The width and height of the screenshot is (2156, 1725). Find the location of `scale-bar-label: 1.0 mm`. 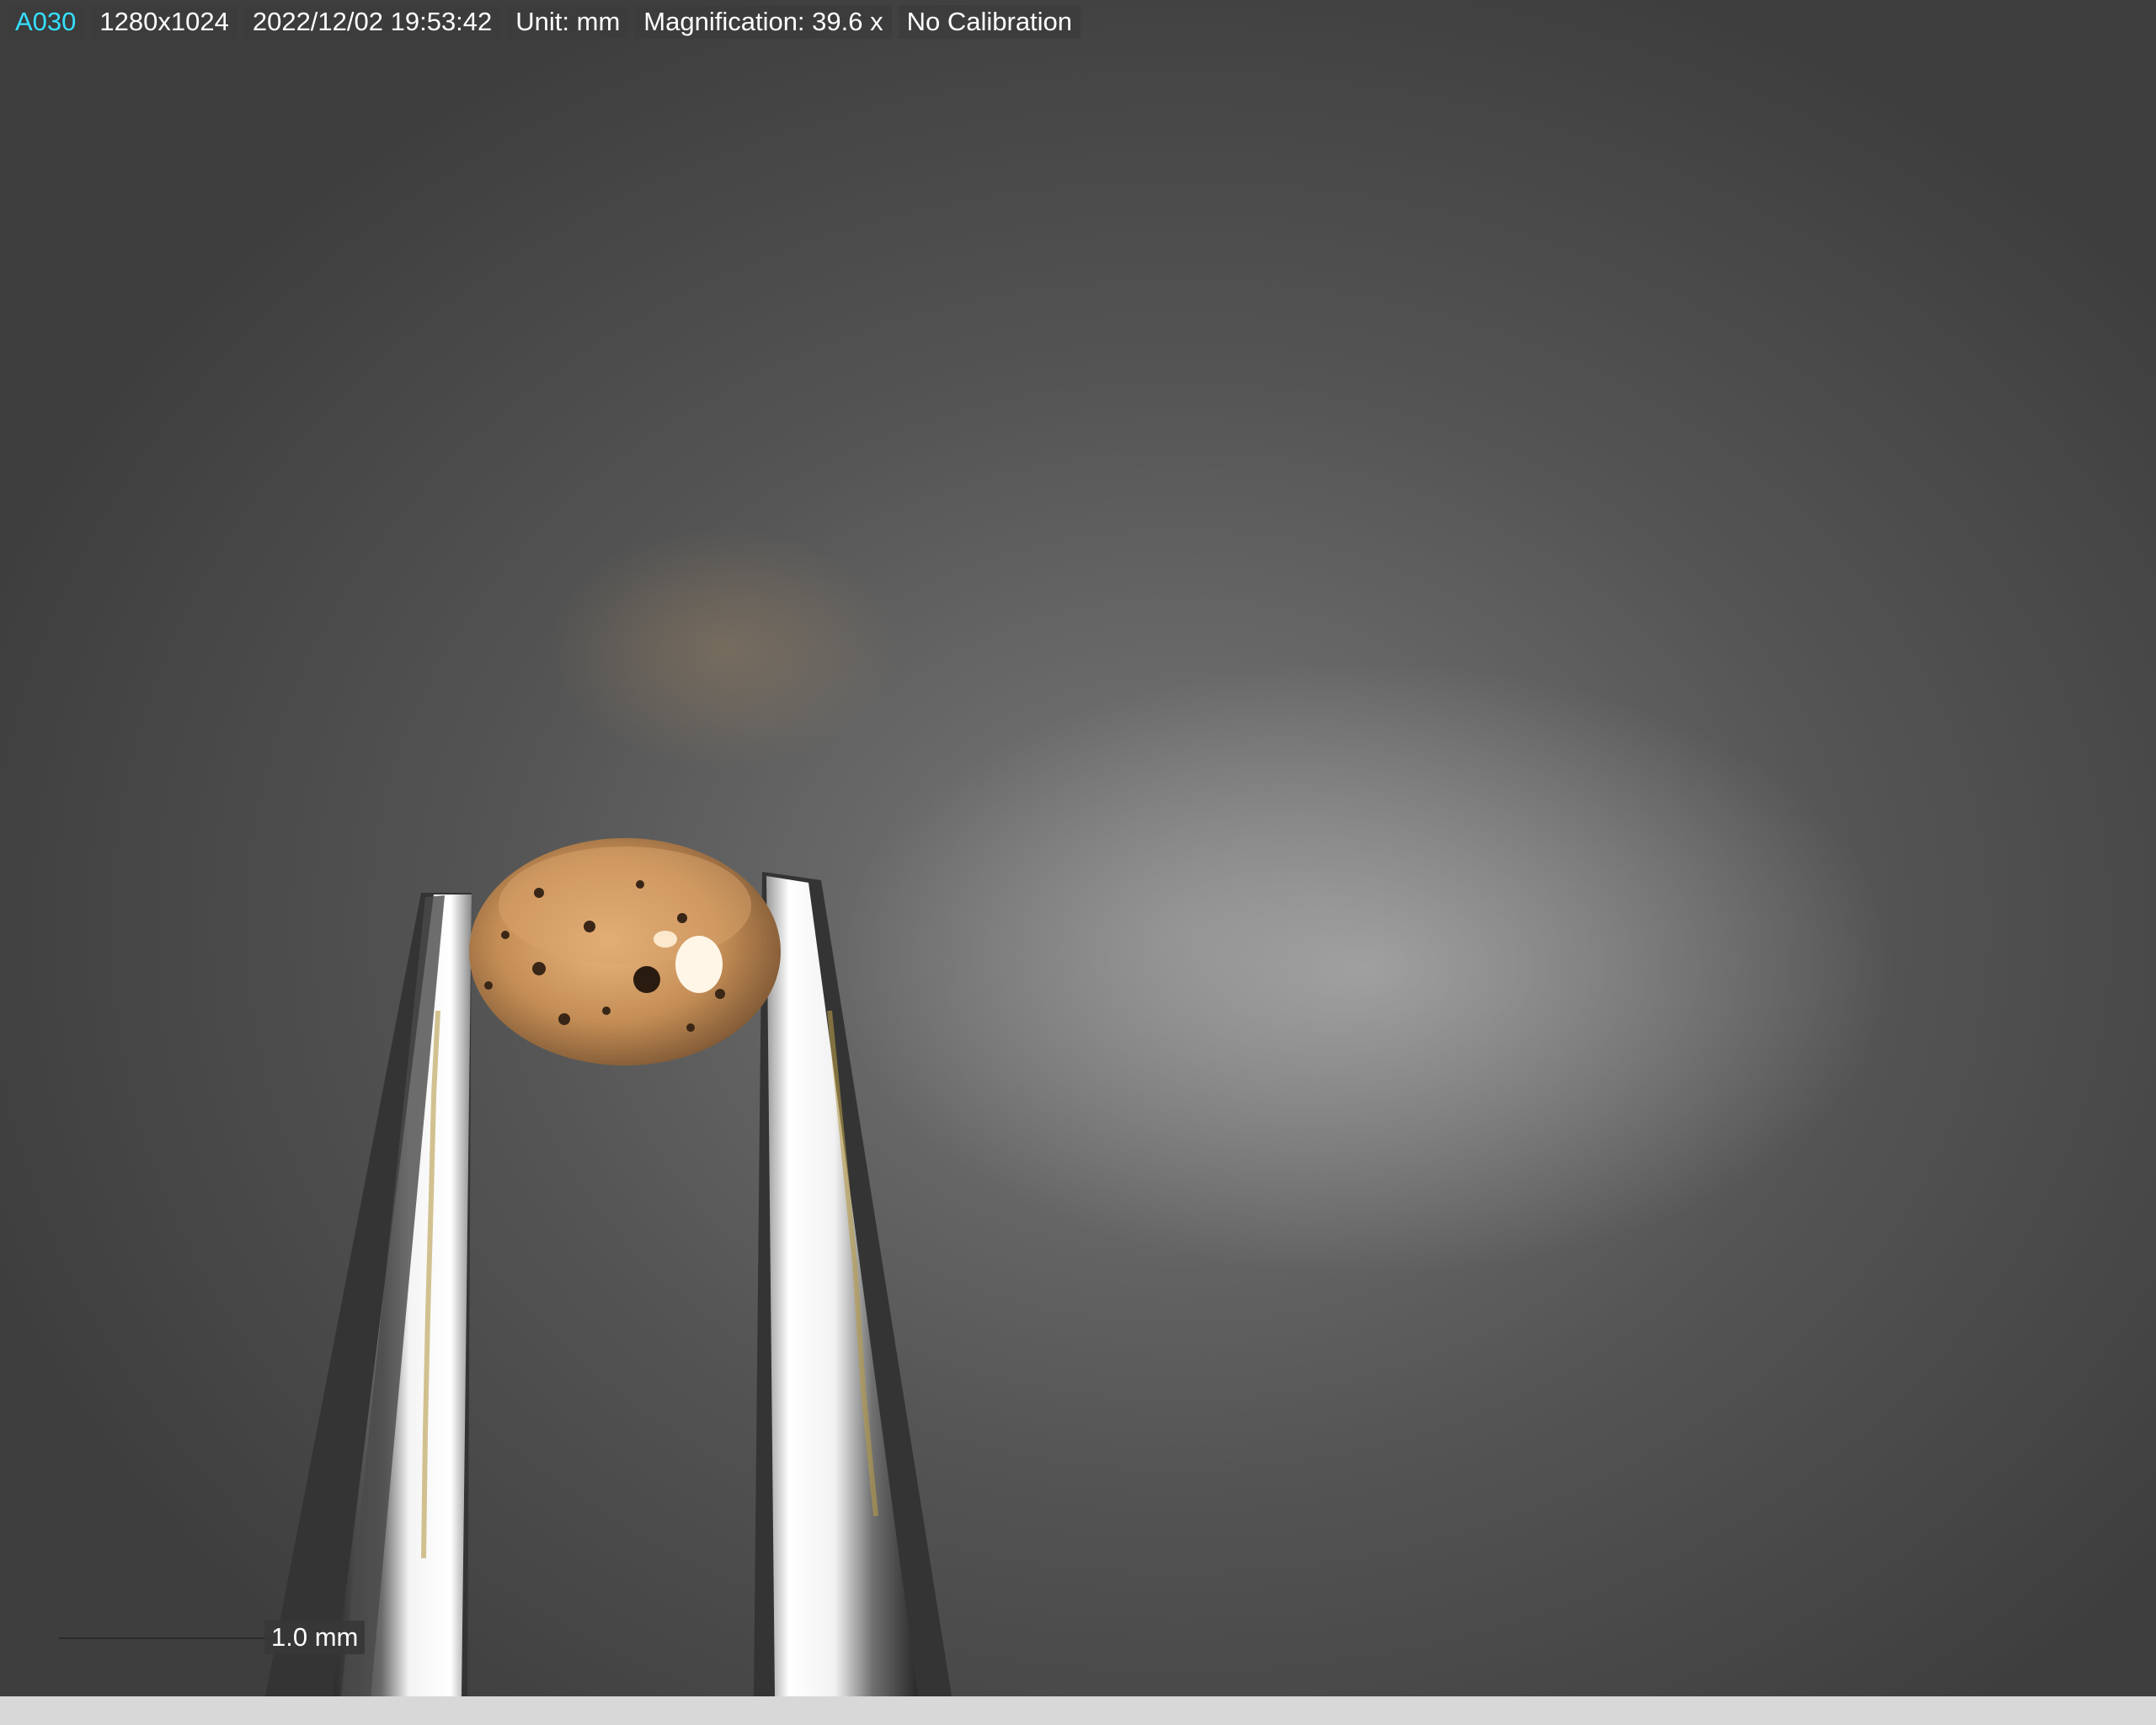

scale-bar-label: 1.0 mm is located at coordinates (315, 1637).